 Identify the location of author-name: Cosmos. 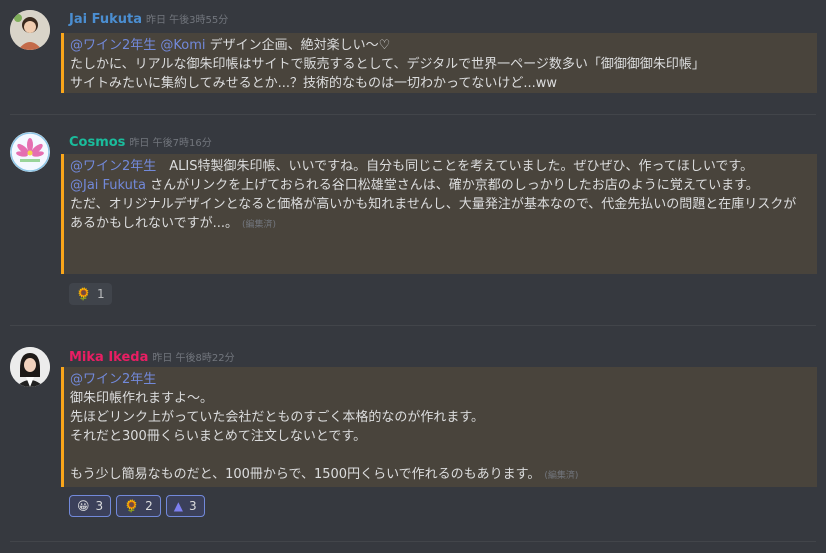
(97, 142).